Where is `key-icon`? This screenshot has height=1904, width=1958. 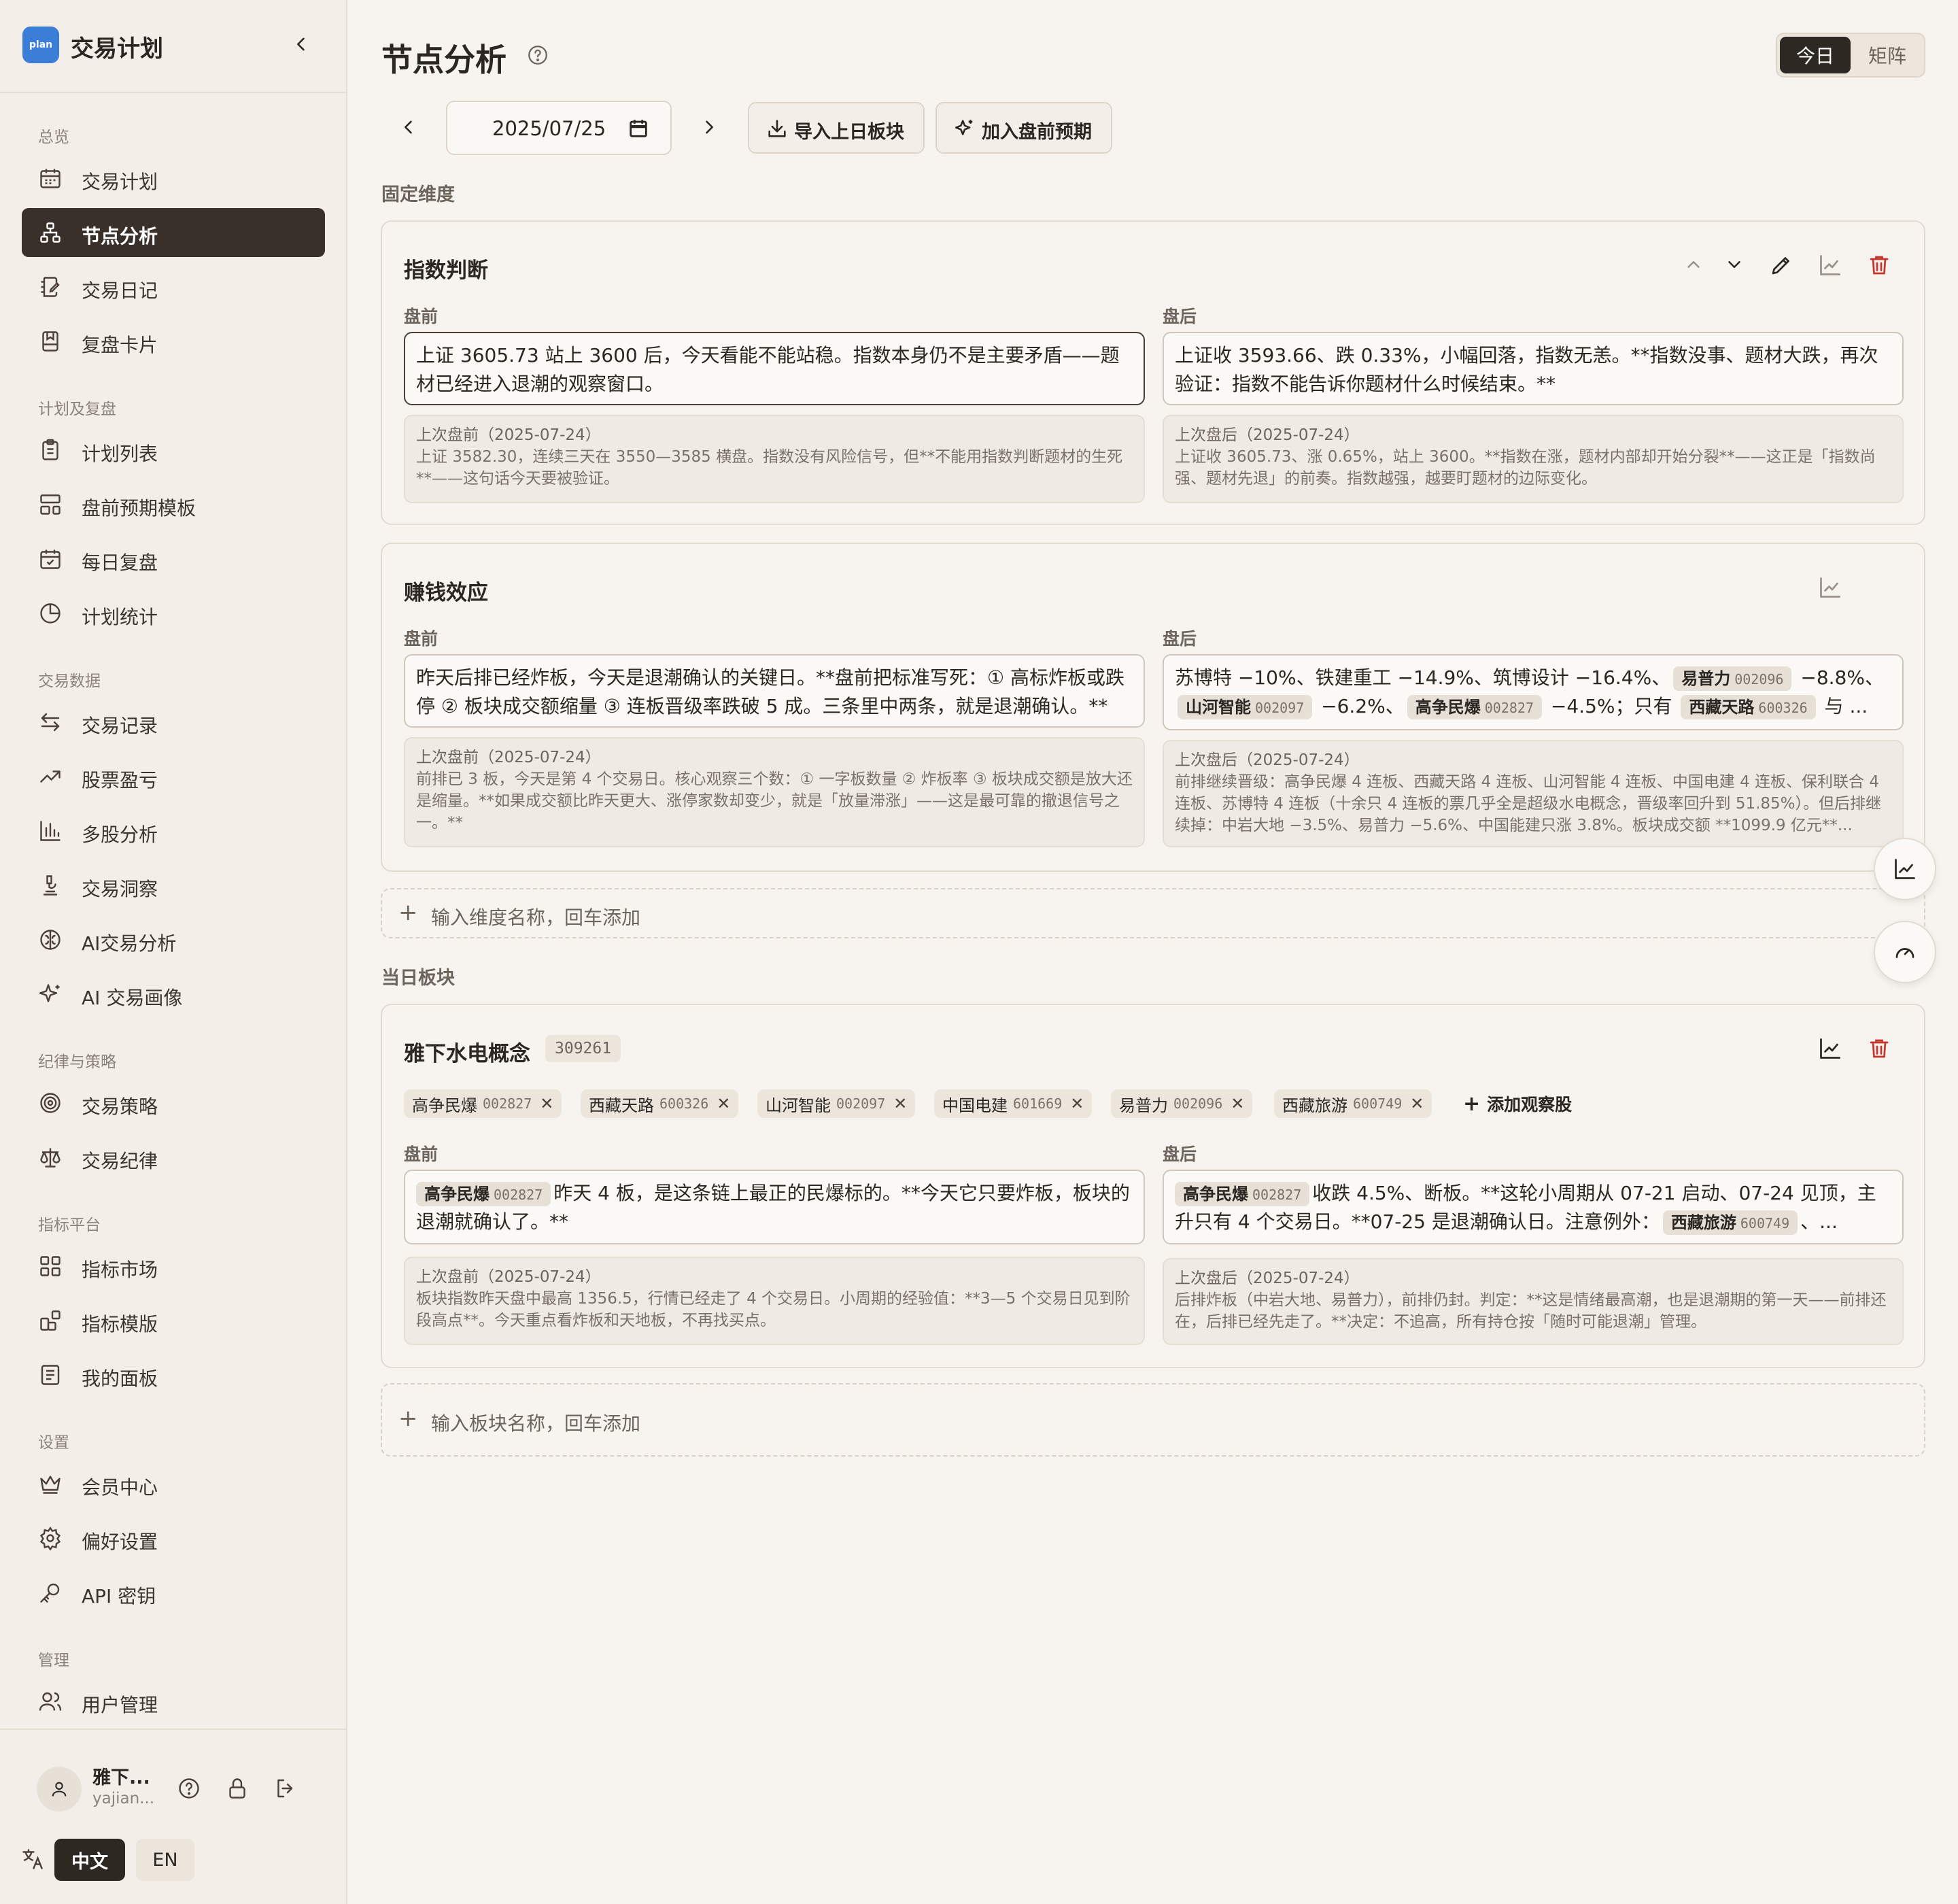 key-icon is located at coordinates (50, 1593).